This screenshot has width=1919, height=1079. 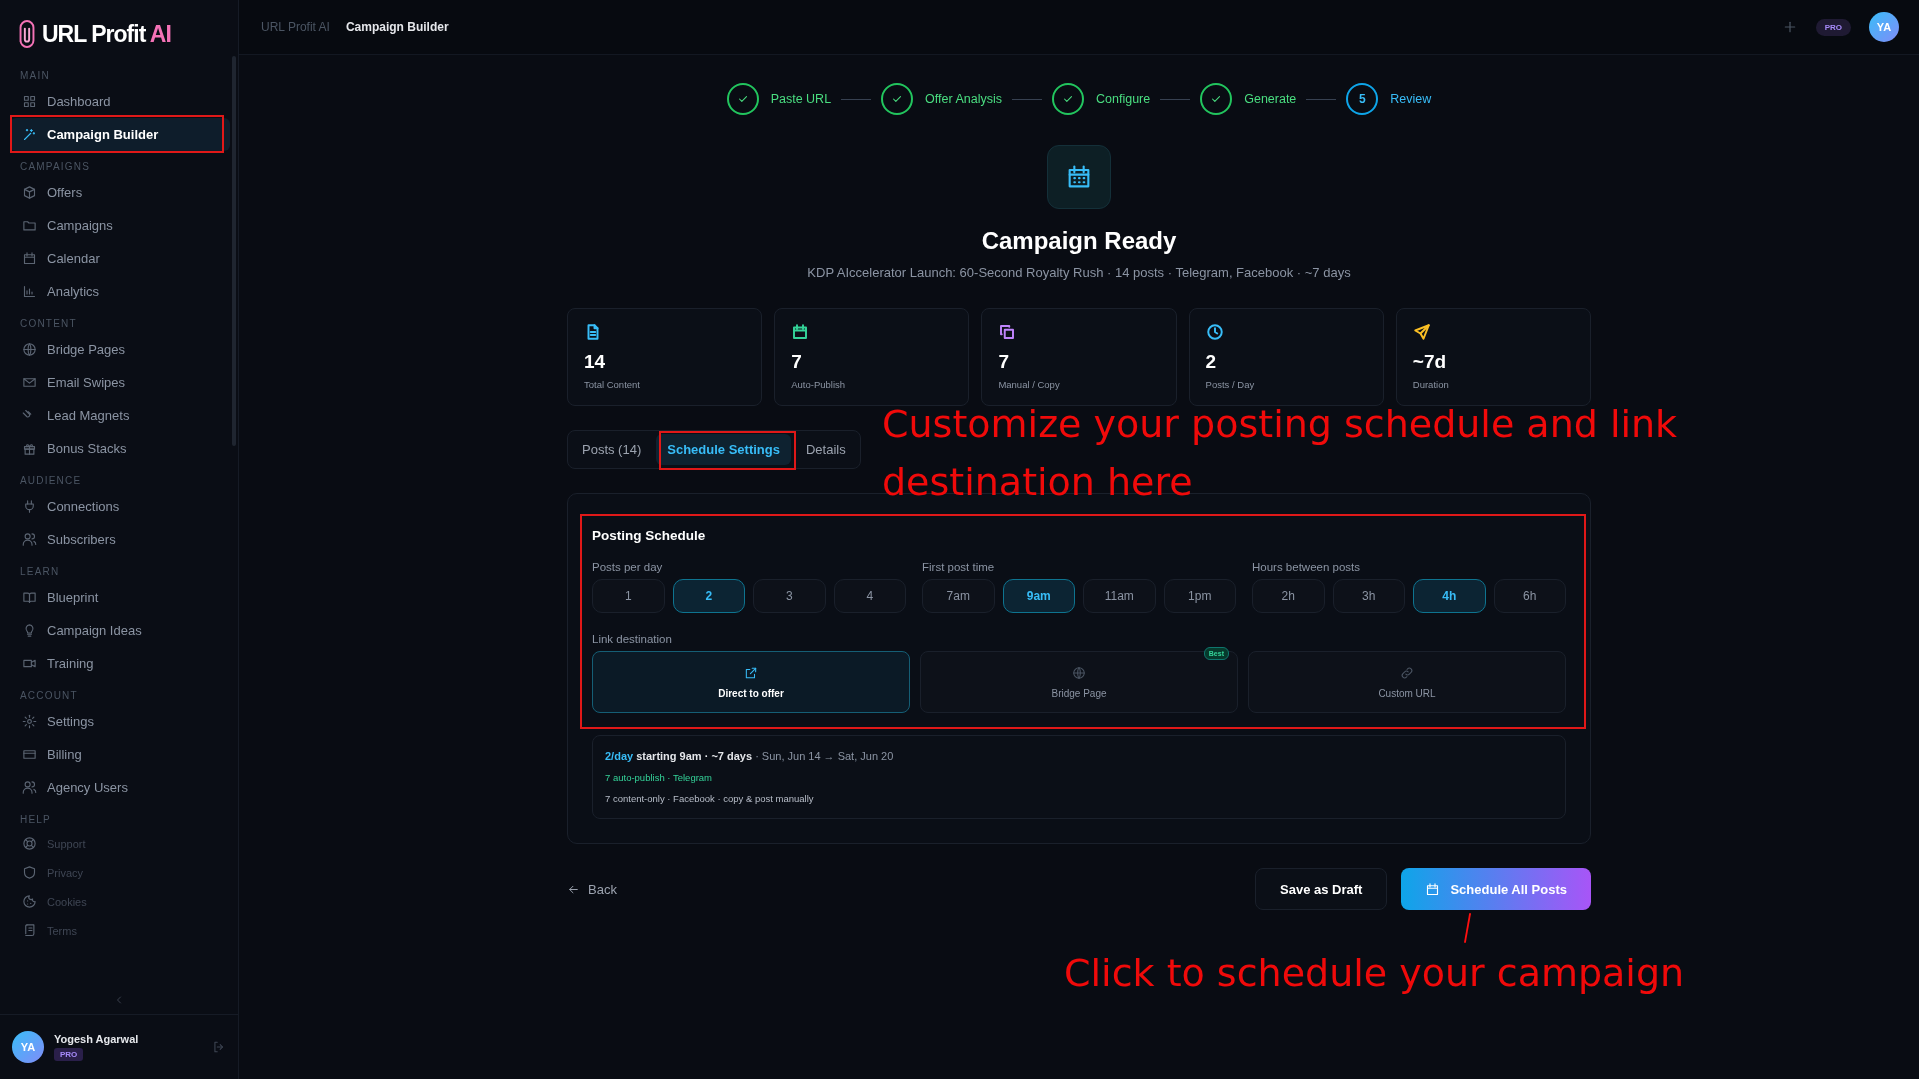 What do you see at coordinates (1368, 596) in the screenshot?
I see `option-button: 3h` at bounding box center [1368, 596].